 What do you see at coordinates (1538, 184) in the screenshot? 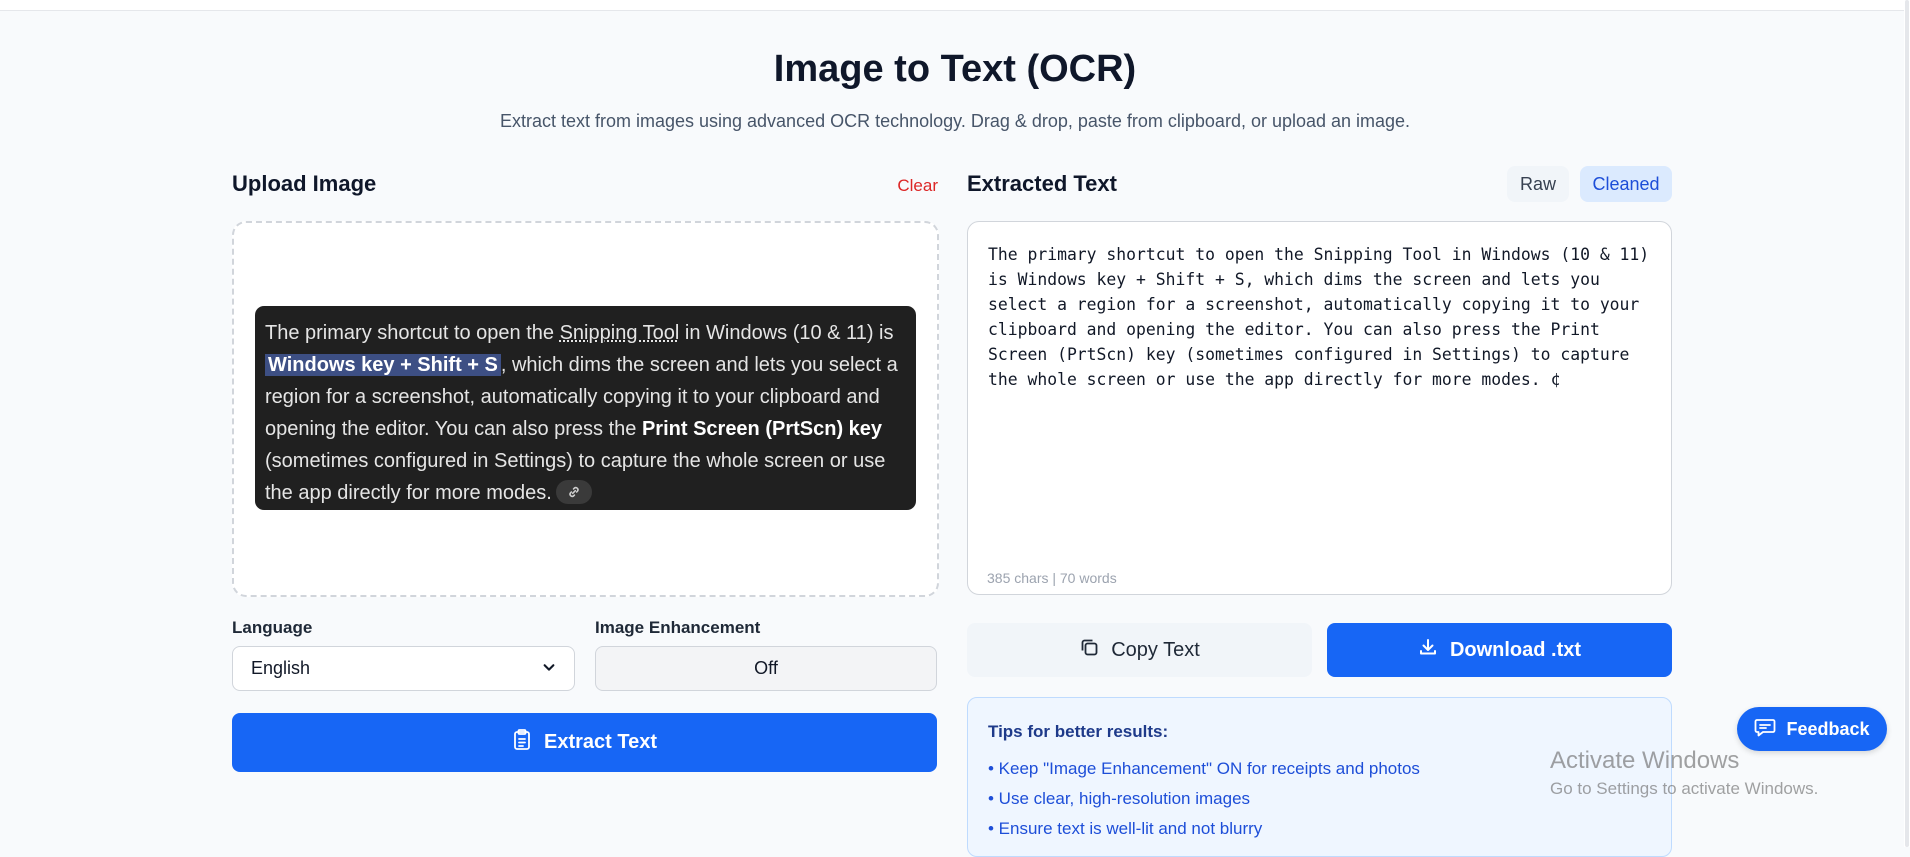
I see `raw-toggle-button: Raw` at bounding box center [1538, 184].